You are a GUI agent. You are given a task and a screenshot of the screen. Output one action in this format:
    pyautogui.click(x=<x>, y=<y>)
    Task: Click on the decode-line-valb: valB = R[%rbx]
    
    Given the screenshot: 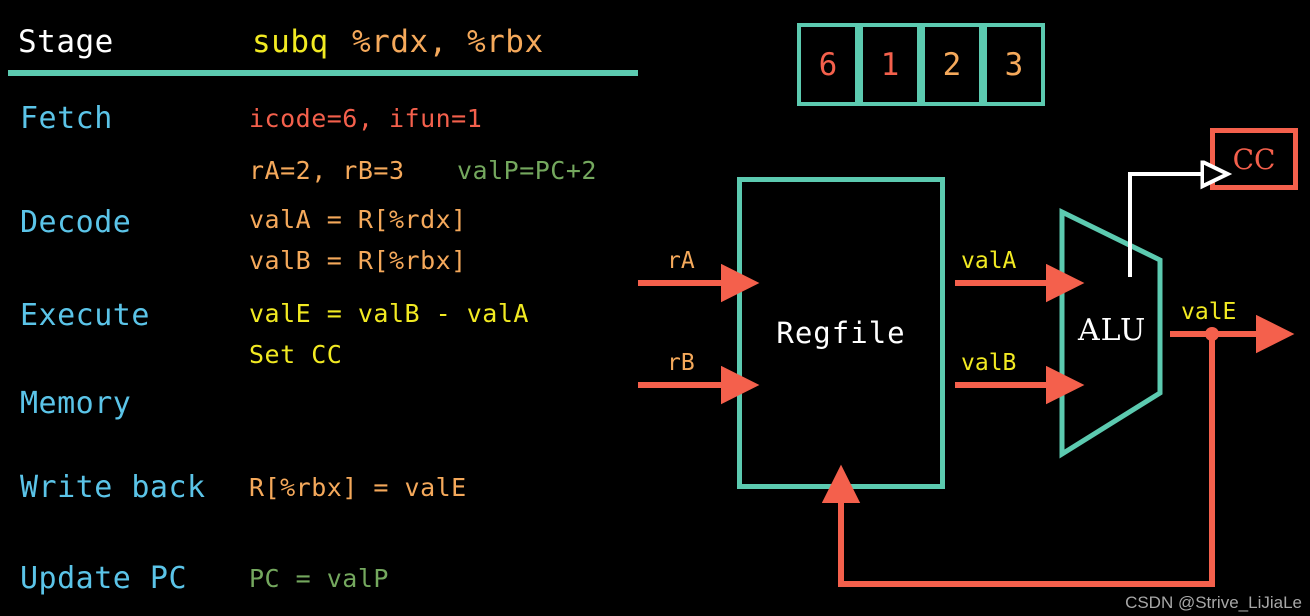 What is the action you would take?
    pyautogui.click(x=358, y=260)
    